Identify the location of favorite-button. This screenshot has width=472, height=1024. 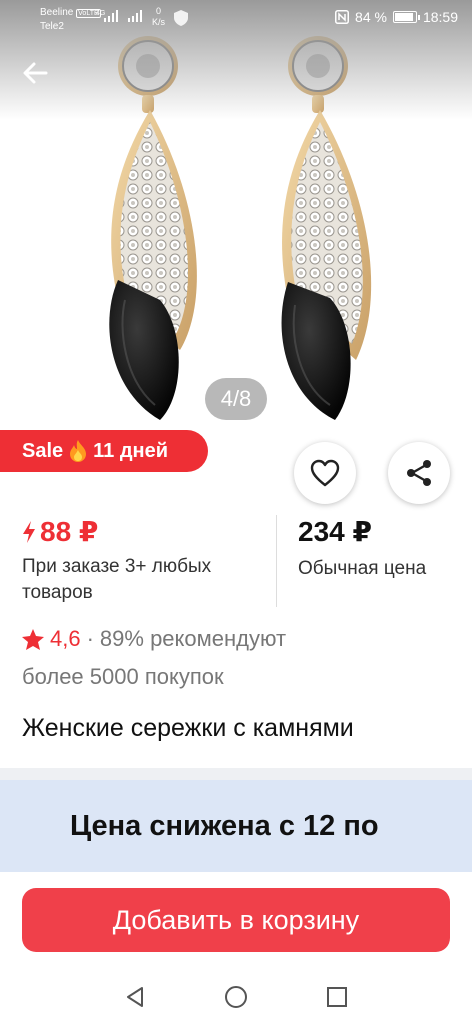
(325, 473).